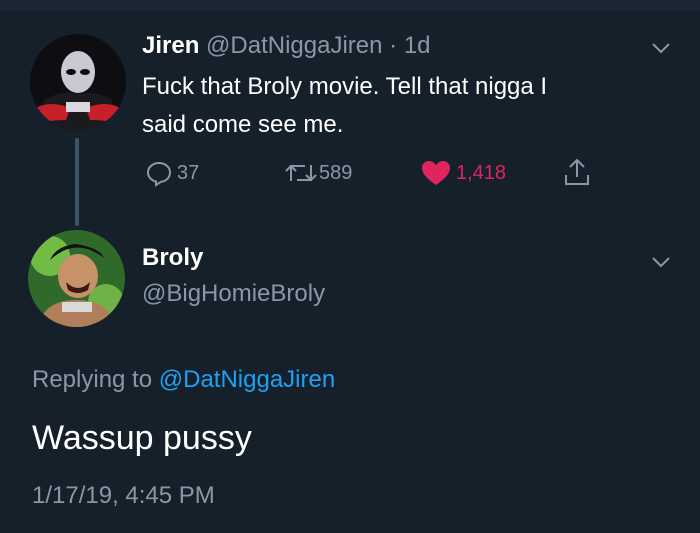 The height and width of the screenshot is (533, 700). What do you see at coordinates (294, 45) in the screenshot?
I see `jiren-handle: @DatNiggaJiren` at bounding box center [294, 45].